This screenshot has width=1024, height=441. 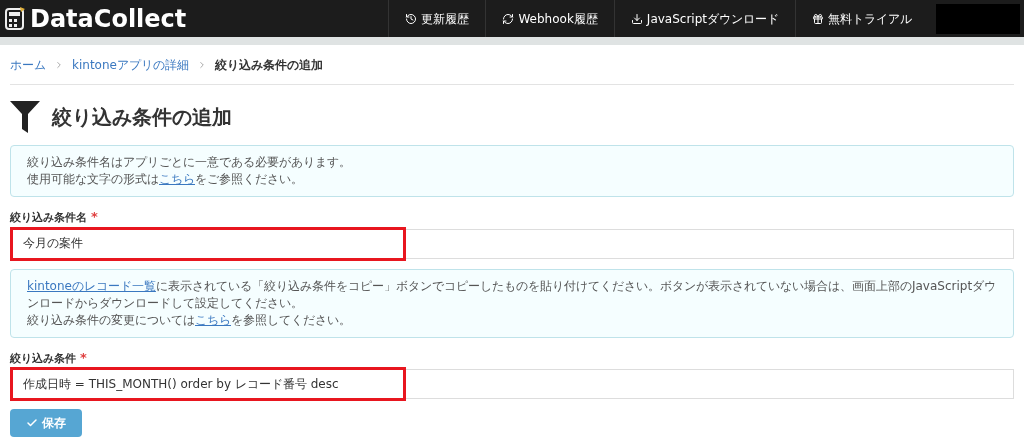 What do you see at coordinates (28, 64) in the screenshot?
I see `breadcrumb-link: ホーム` at bounding box center [28, 64].